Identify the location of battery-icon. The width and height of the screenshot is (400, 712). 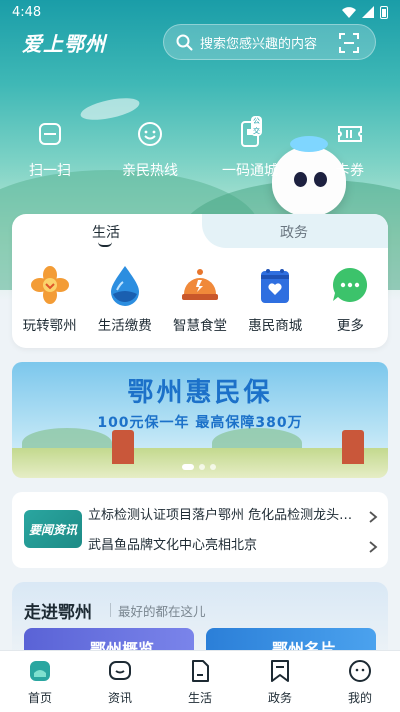
(384, 12).